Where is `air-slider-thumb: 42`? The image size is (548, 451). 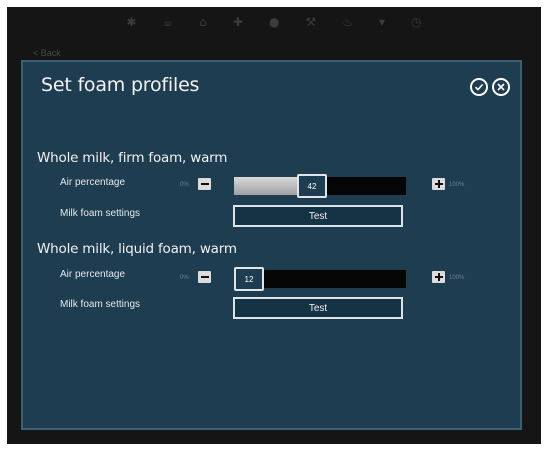 air-slider-thumb: 42 is located at coordinates (312, 186).